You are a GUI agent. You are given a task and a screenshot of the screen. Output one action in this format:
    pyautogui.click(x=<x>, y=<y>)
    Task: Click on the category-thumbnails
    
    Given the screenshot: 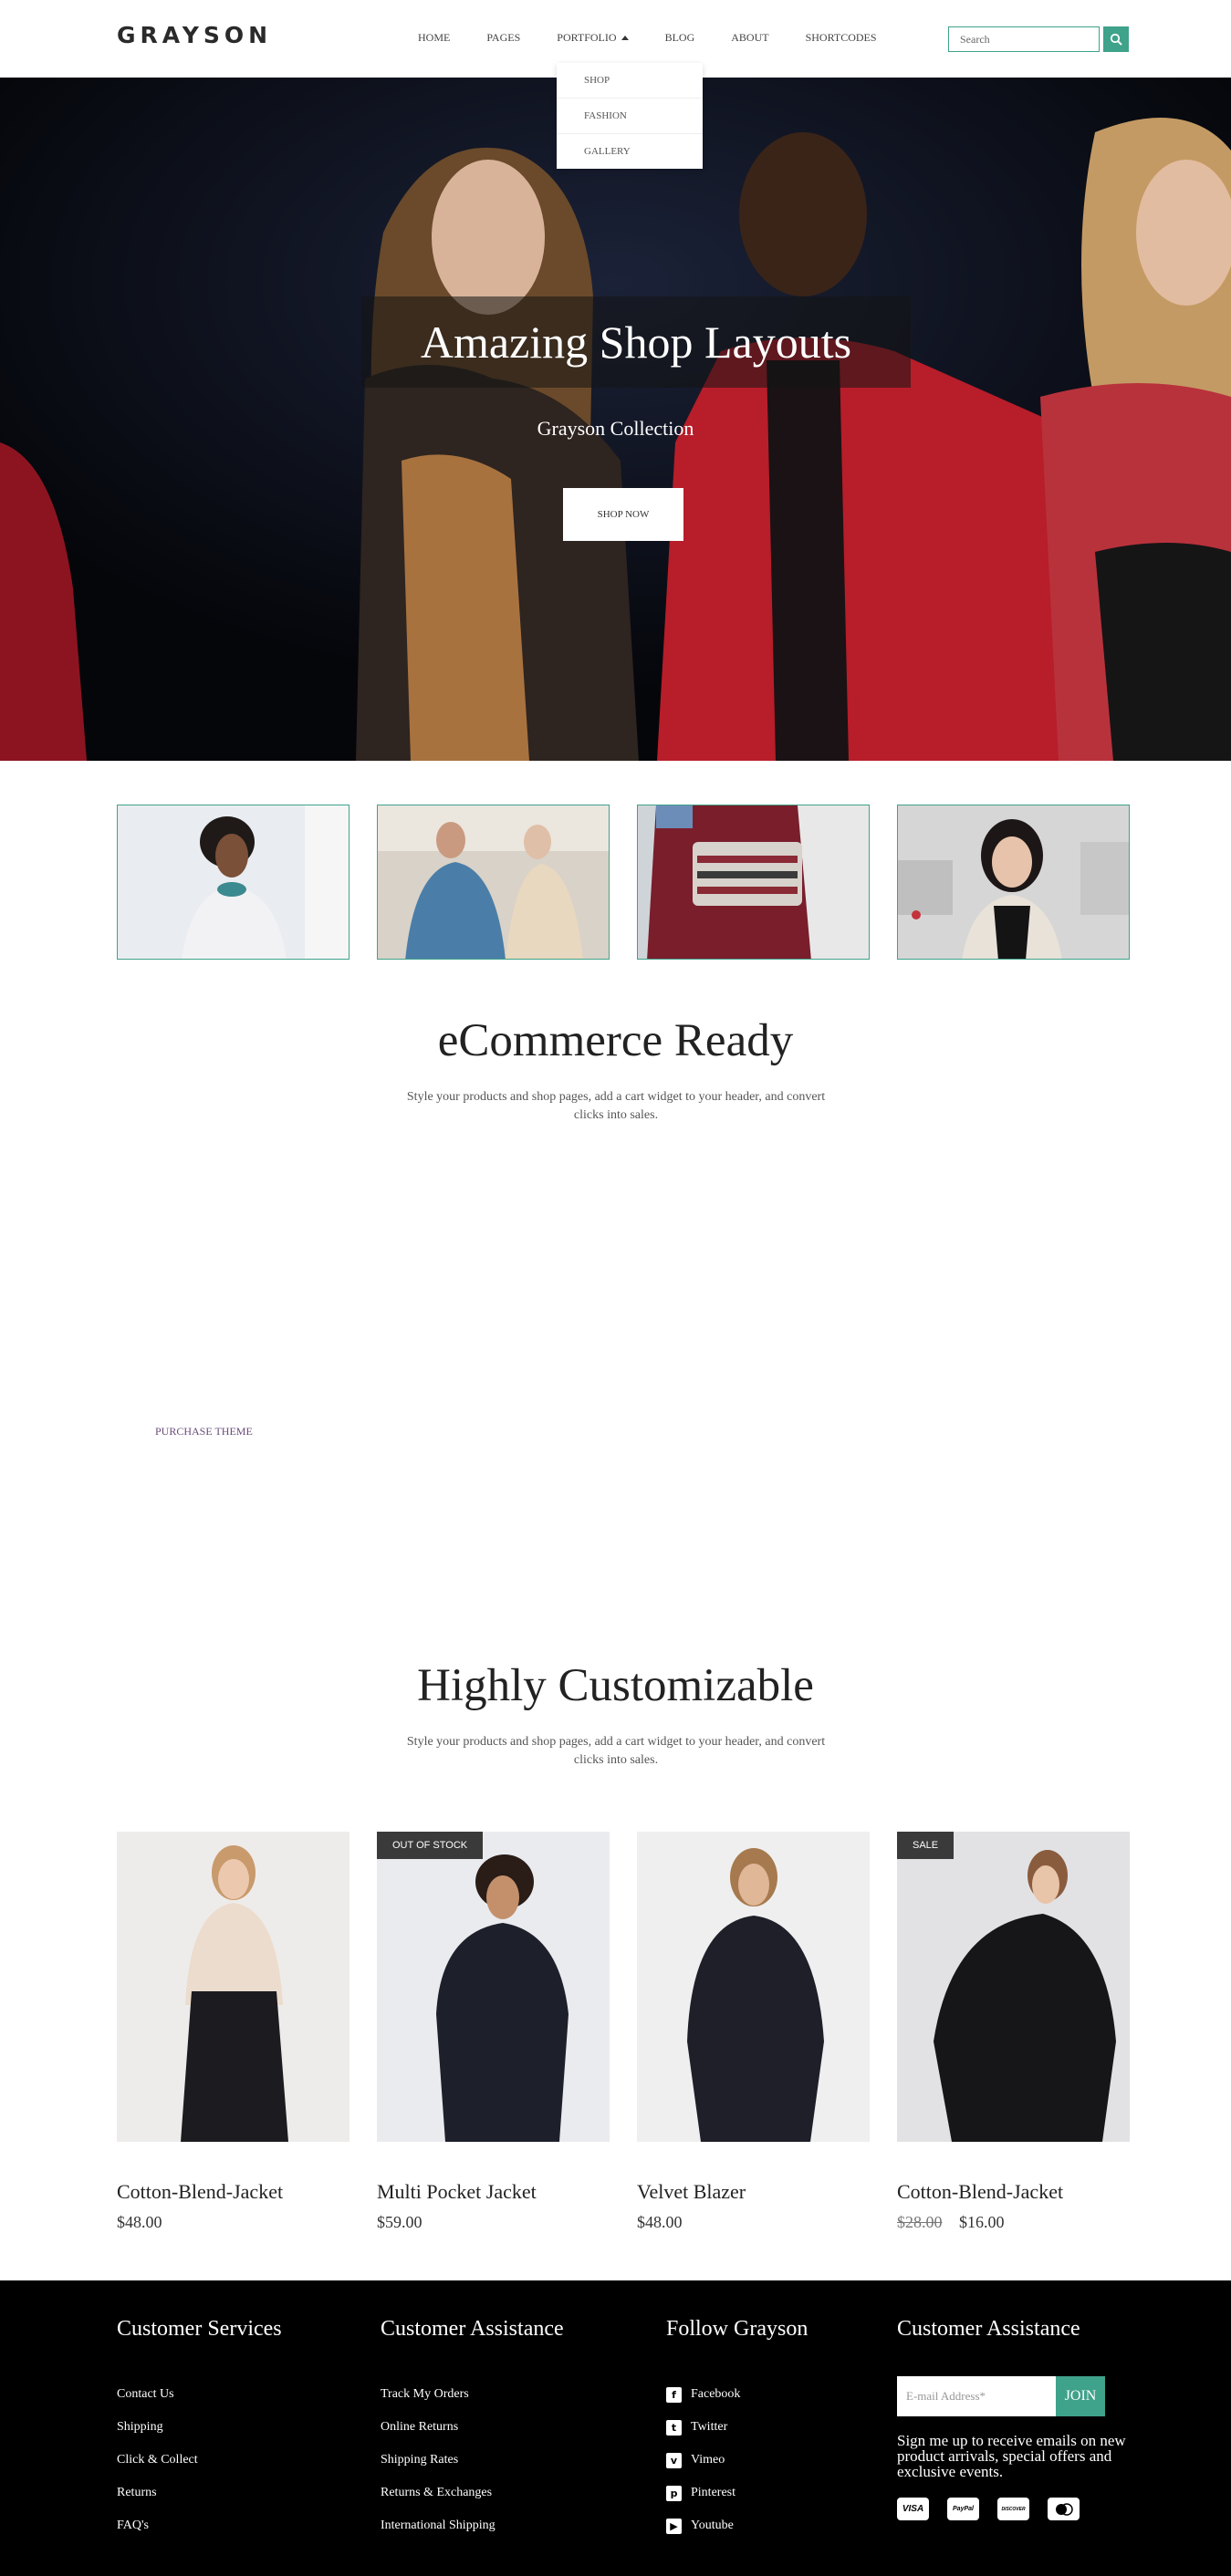 What is the action you would take?
    pyautogui.click(x=623, y=882)
    